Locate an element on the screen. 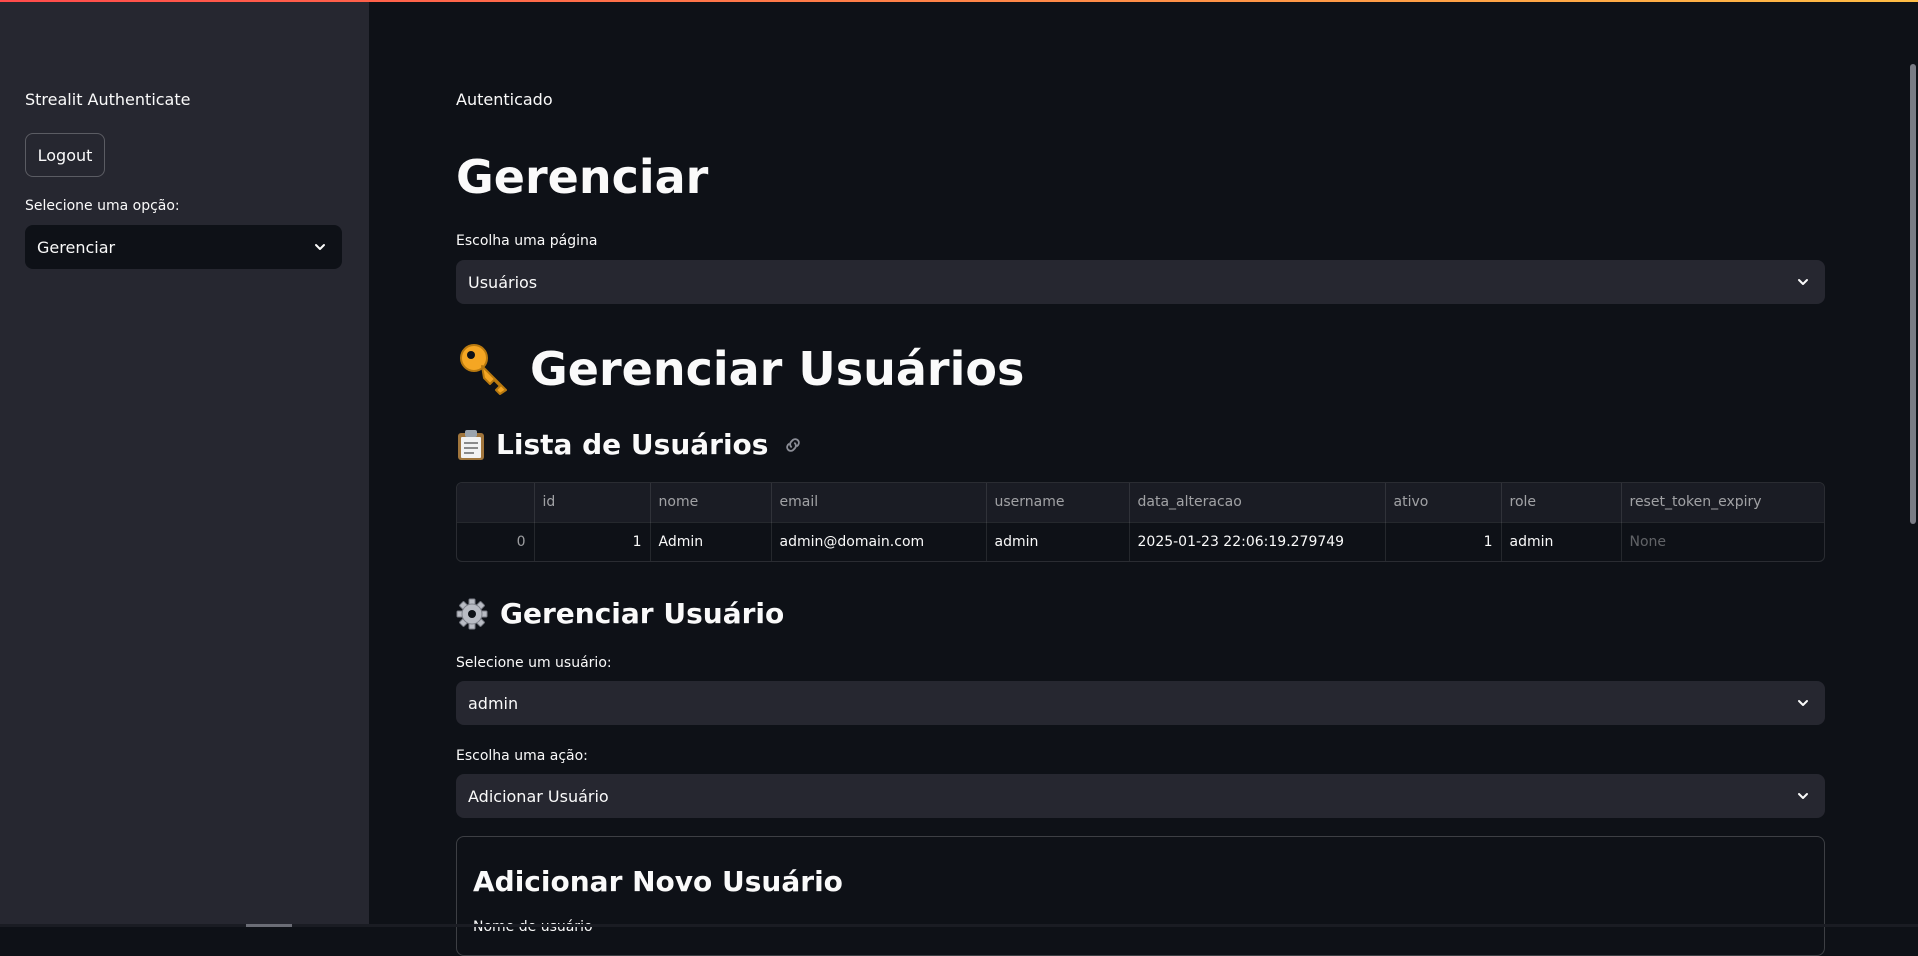  table-cell: admin@domain.com is located at coordinates (879, 541).